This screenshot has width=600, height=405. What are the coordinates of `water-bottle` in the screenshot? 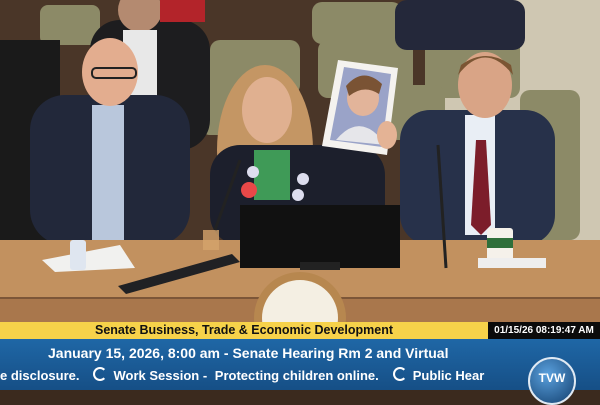 It's located at (78, 255).